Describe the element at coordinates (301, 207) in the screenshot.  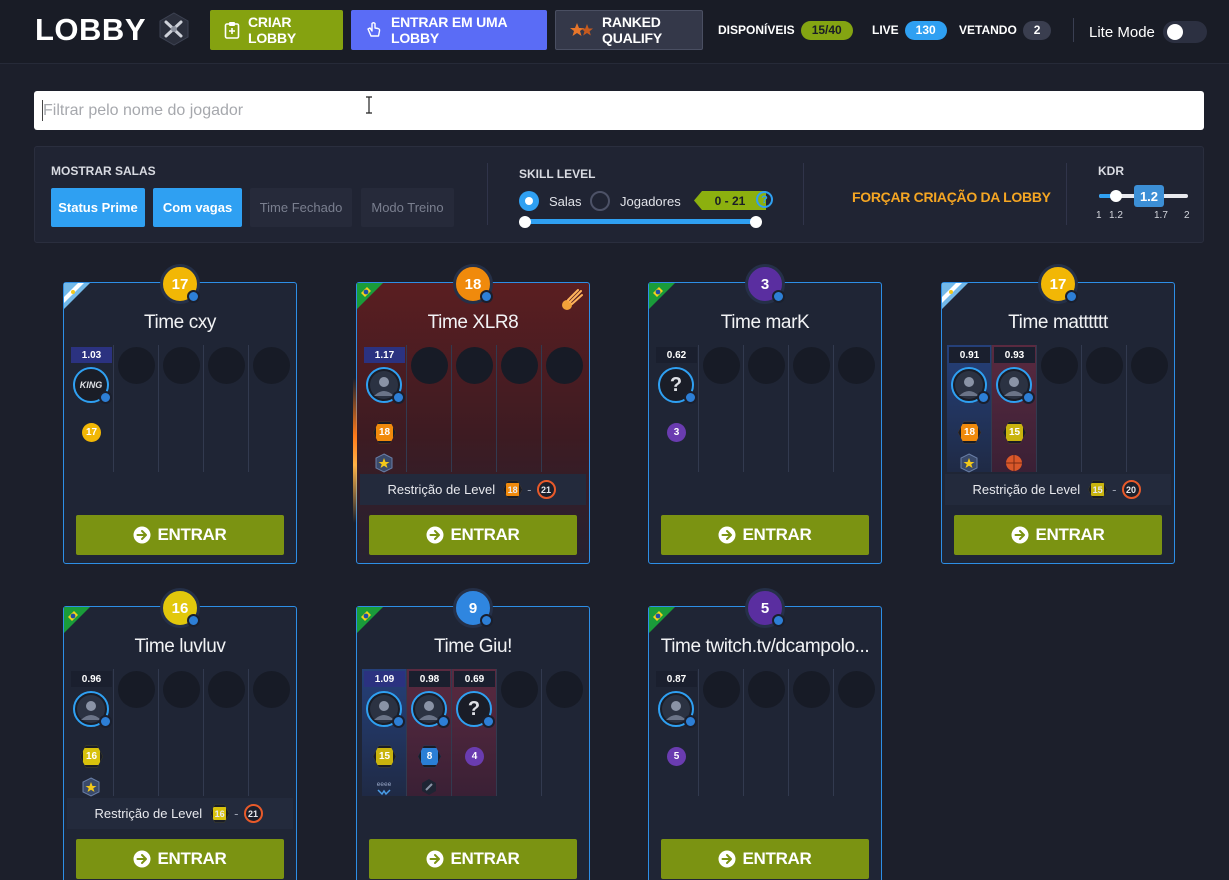
I see `filter-time-fechado-button: Time Fechado` at that location.